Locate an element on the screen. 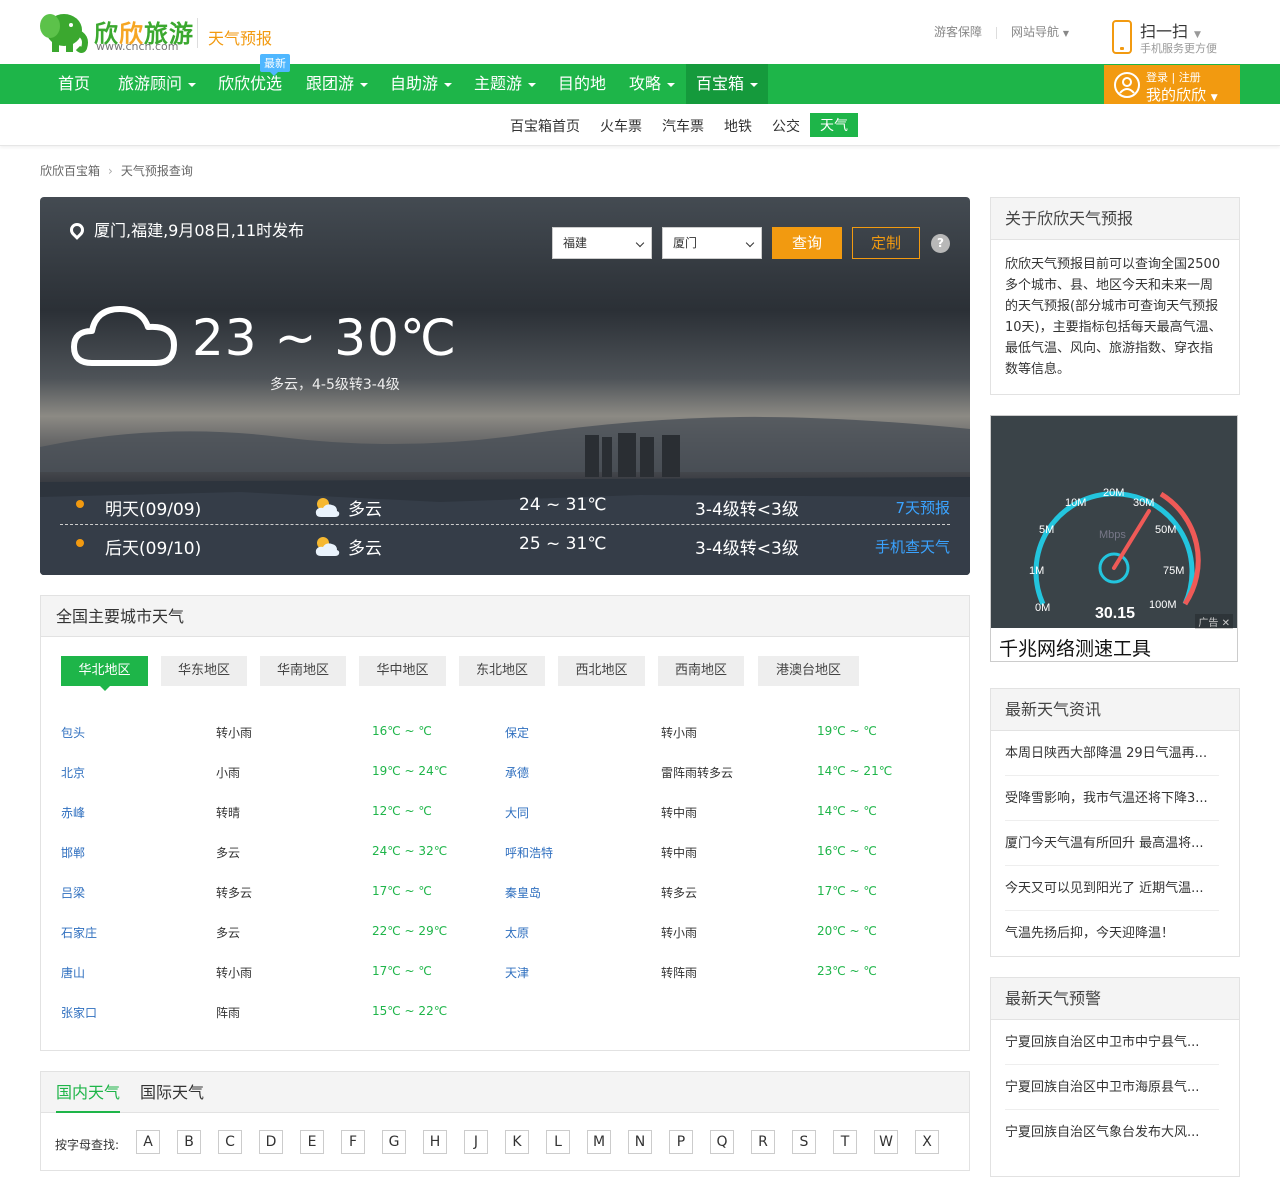  city-name-link: 北京 is located at coordinates (73, 772).